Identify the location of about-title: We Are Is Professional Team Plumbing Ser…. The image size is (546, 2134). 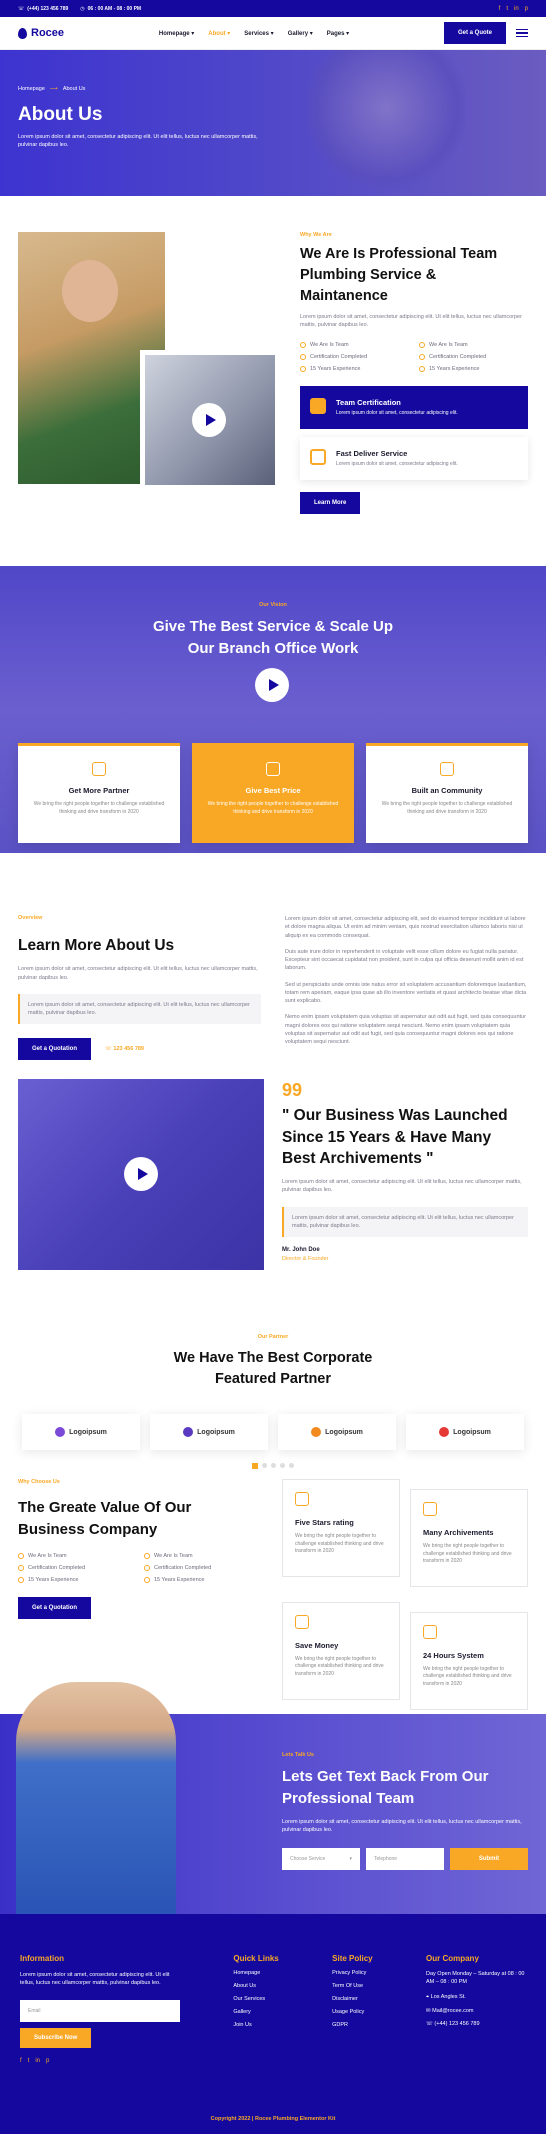
(399, 275).